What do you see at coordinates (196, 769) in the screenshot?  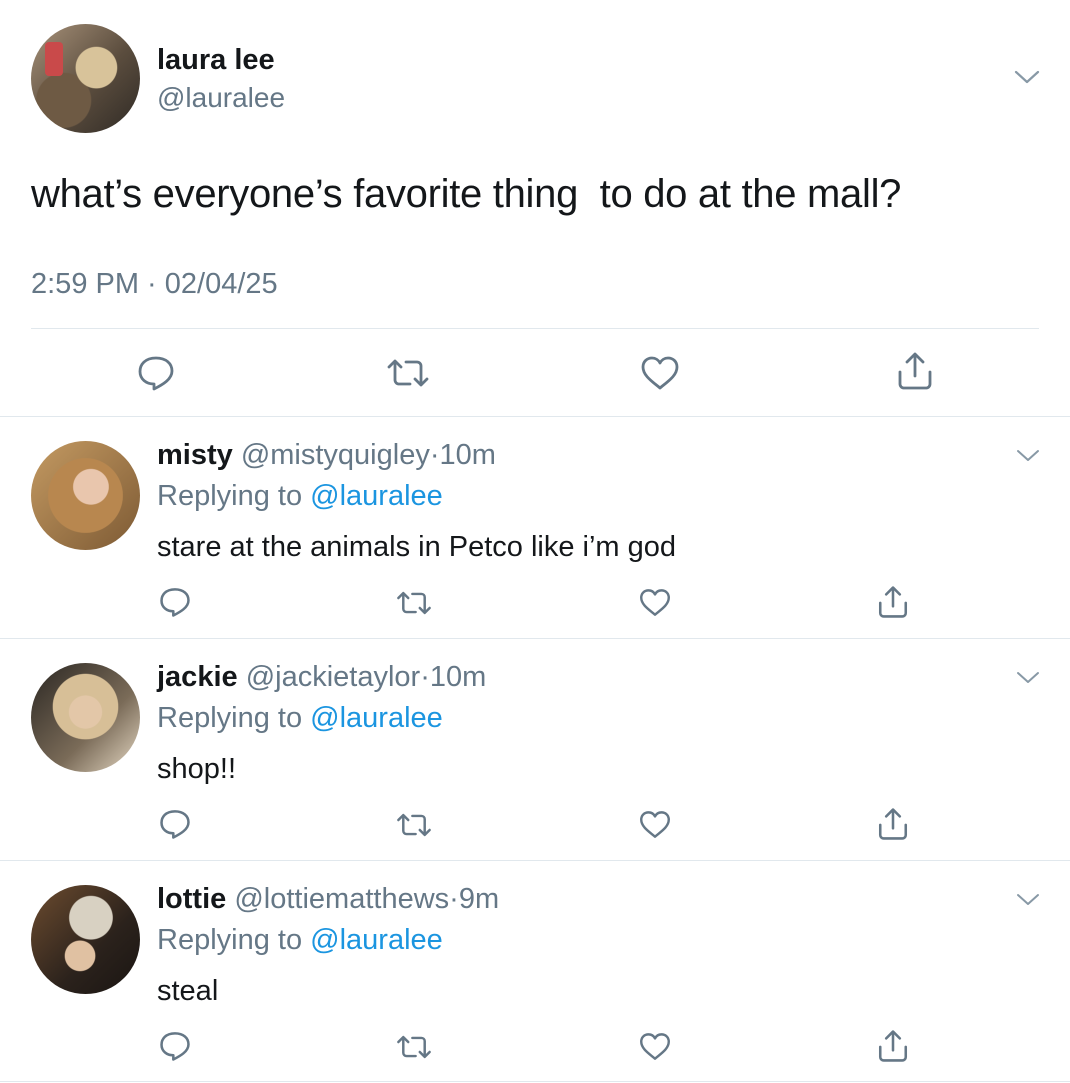 I see `reply-text: shop!!` at bounding box center [196, 769].